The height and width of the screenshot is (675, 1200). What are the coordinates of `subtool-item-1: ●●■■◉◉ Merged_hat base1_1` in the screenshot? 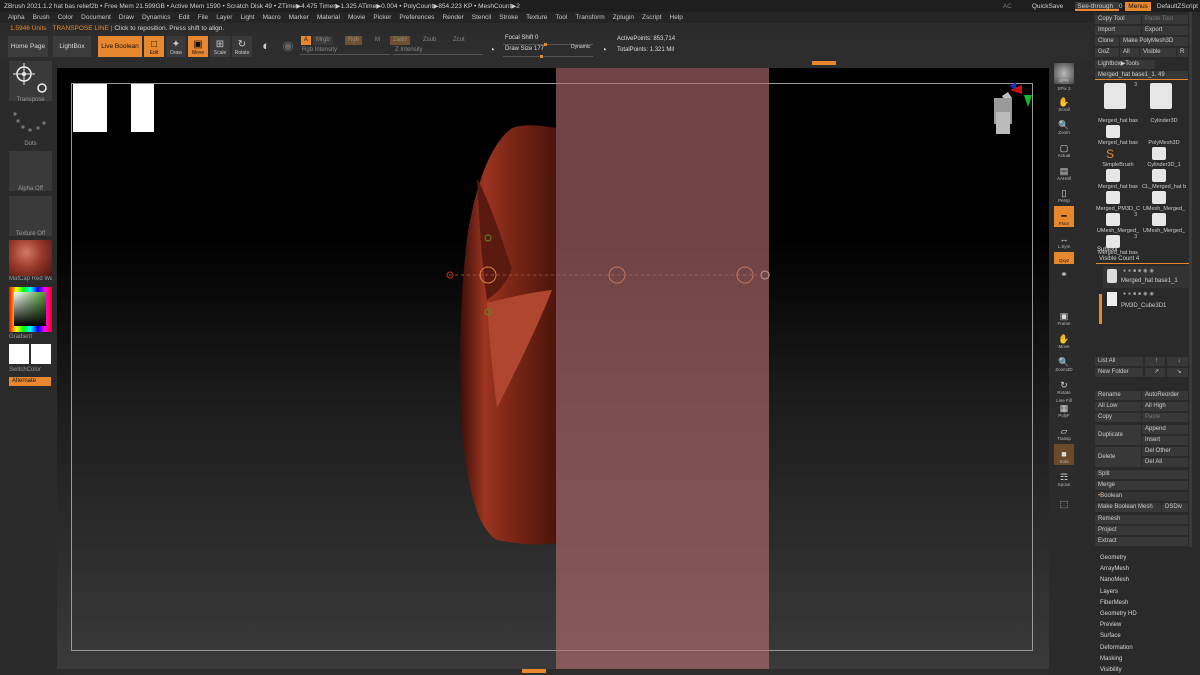 It's located at (1147, 277).